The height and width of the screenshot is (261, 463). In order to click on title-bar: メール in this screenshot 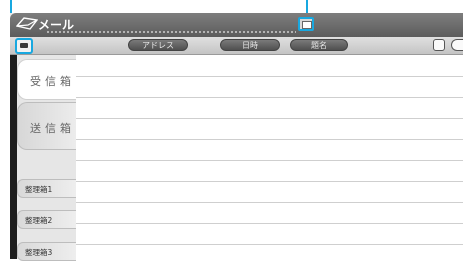, I will do `click(236, 25)`.